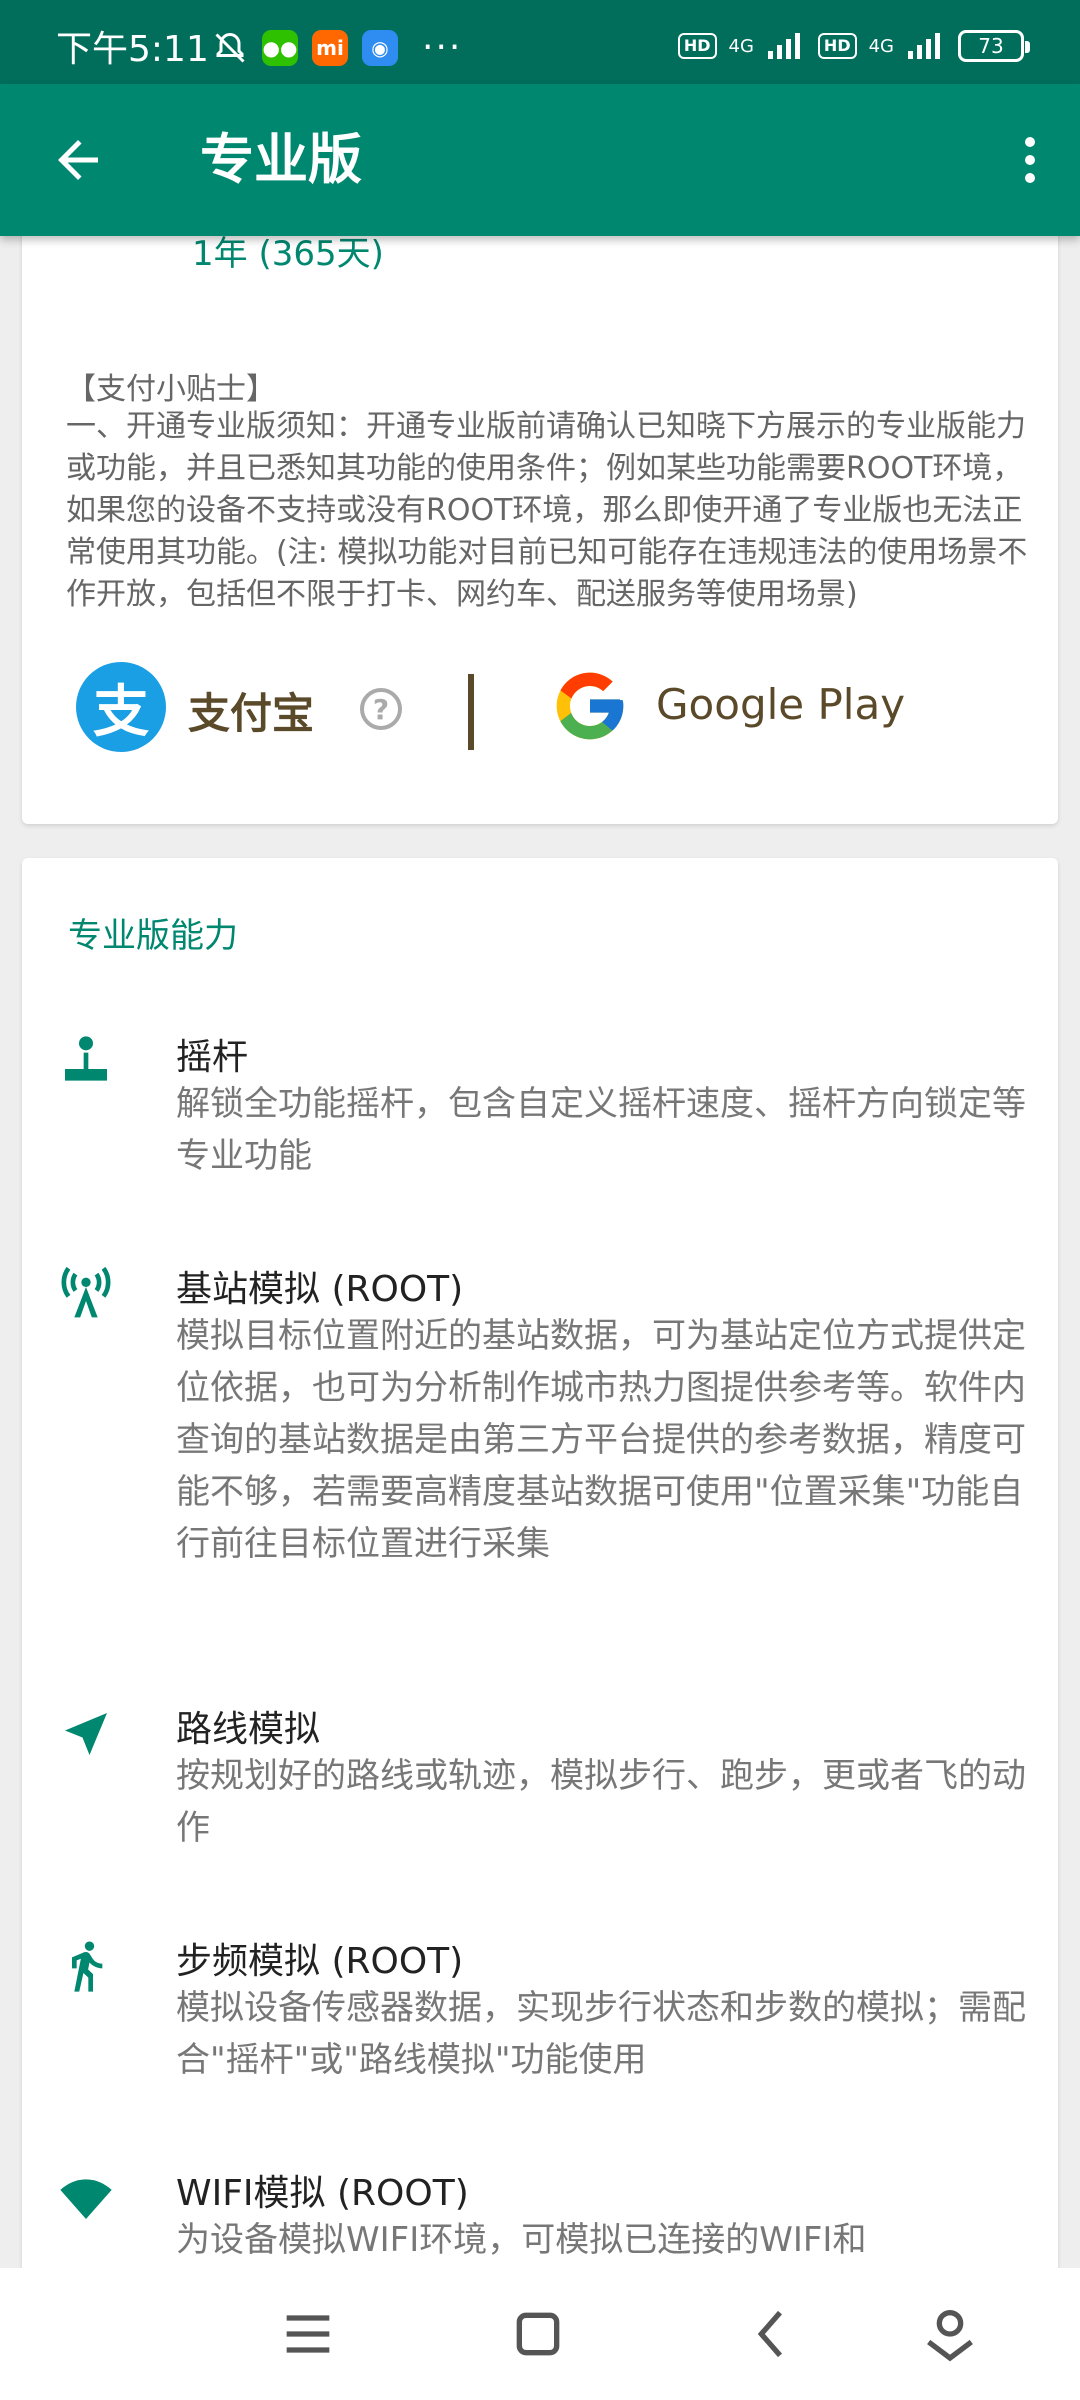 This screenshot has width=1080, height=2400. I want to click on more-notifications-icon: ···, so click(442, 47).